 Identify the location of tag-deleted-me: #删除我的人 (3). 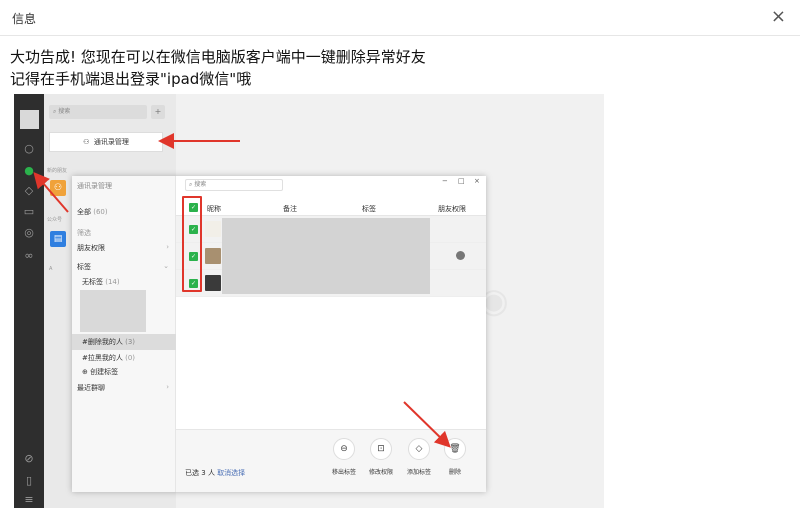
(108, 342).